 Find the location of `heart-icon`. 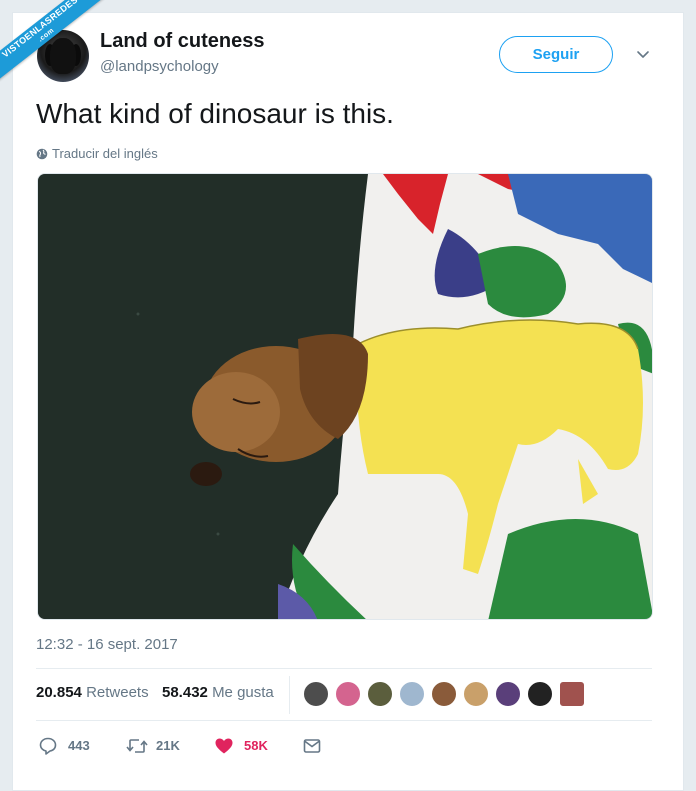

heart-icon is located at coordinates (224, 746).